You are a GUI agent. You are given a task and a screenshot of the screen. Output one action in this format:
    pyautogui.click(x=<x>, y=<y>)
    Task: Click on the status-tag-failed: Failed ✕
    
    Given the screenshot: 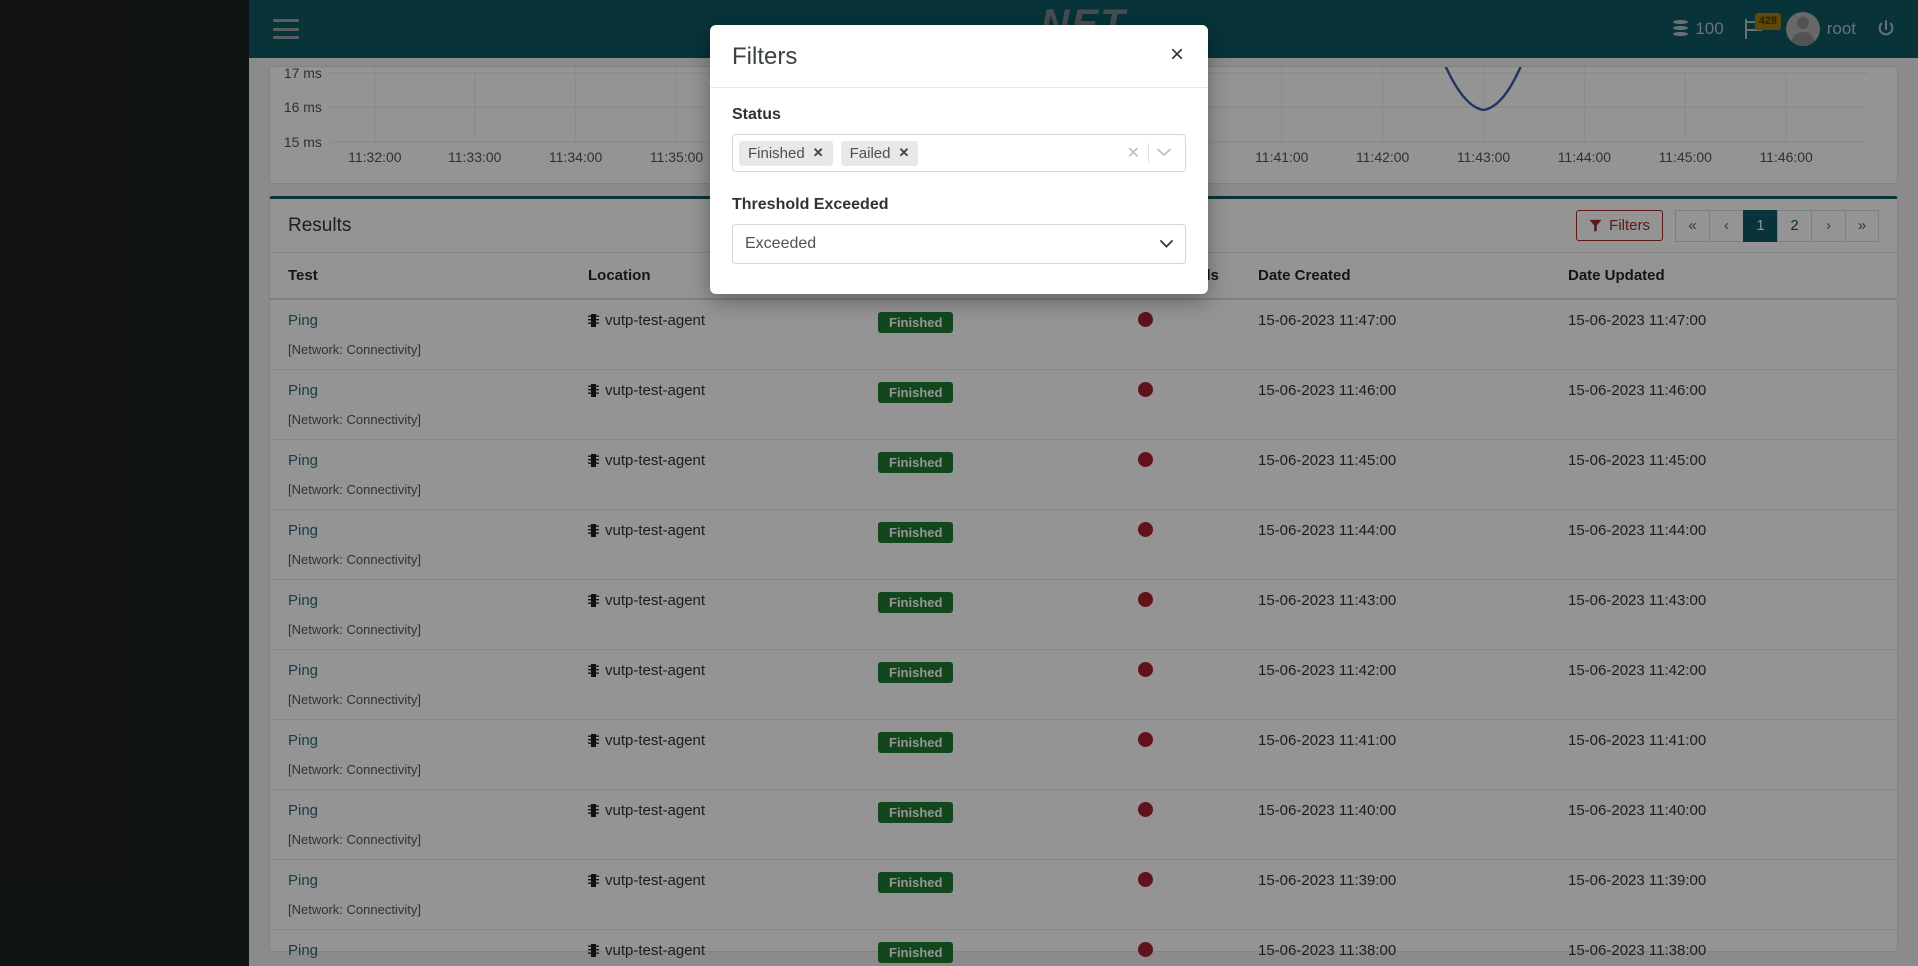 What is the action you would take?
    pyautogui.click(x=879, y=153)
    